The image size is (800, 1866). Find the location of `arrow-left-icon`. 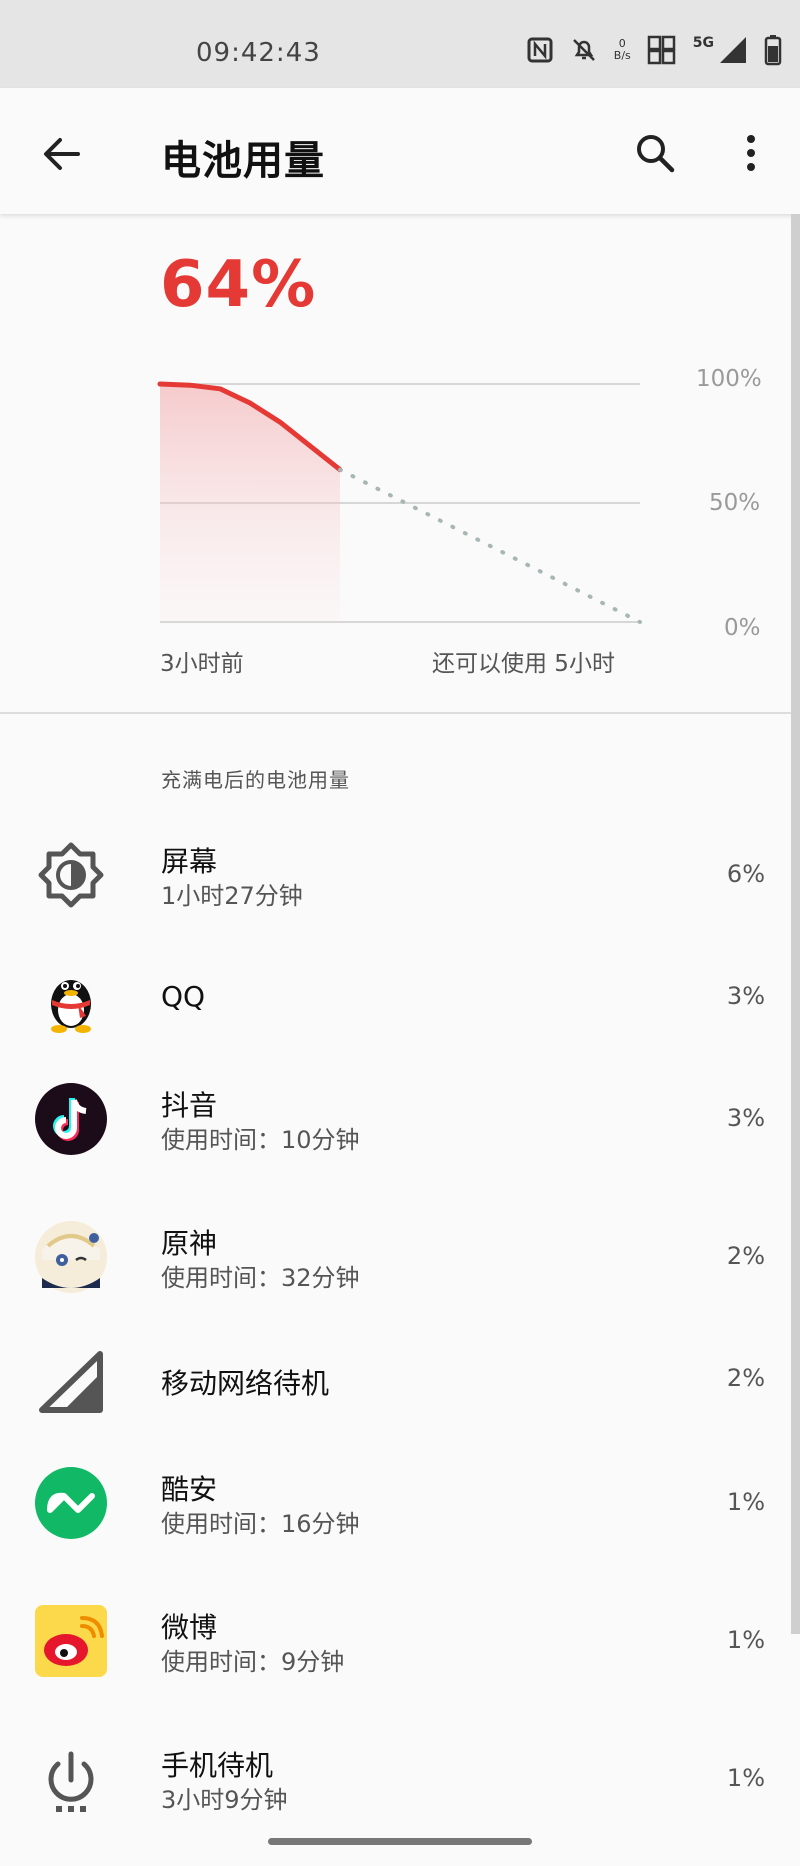

arrow-left-icon is located at coordinates (62, 154).